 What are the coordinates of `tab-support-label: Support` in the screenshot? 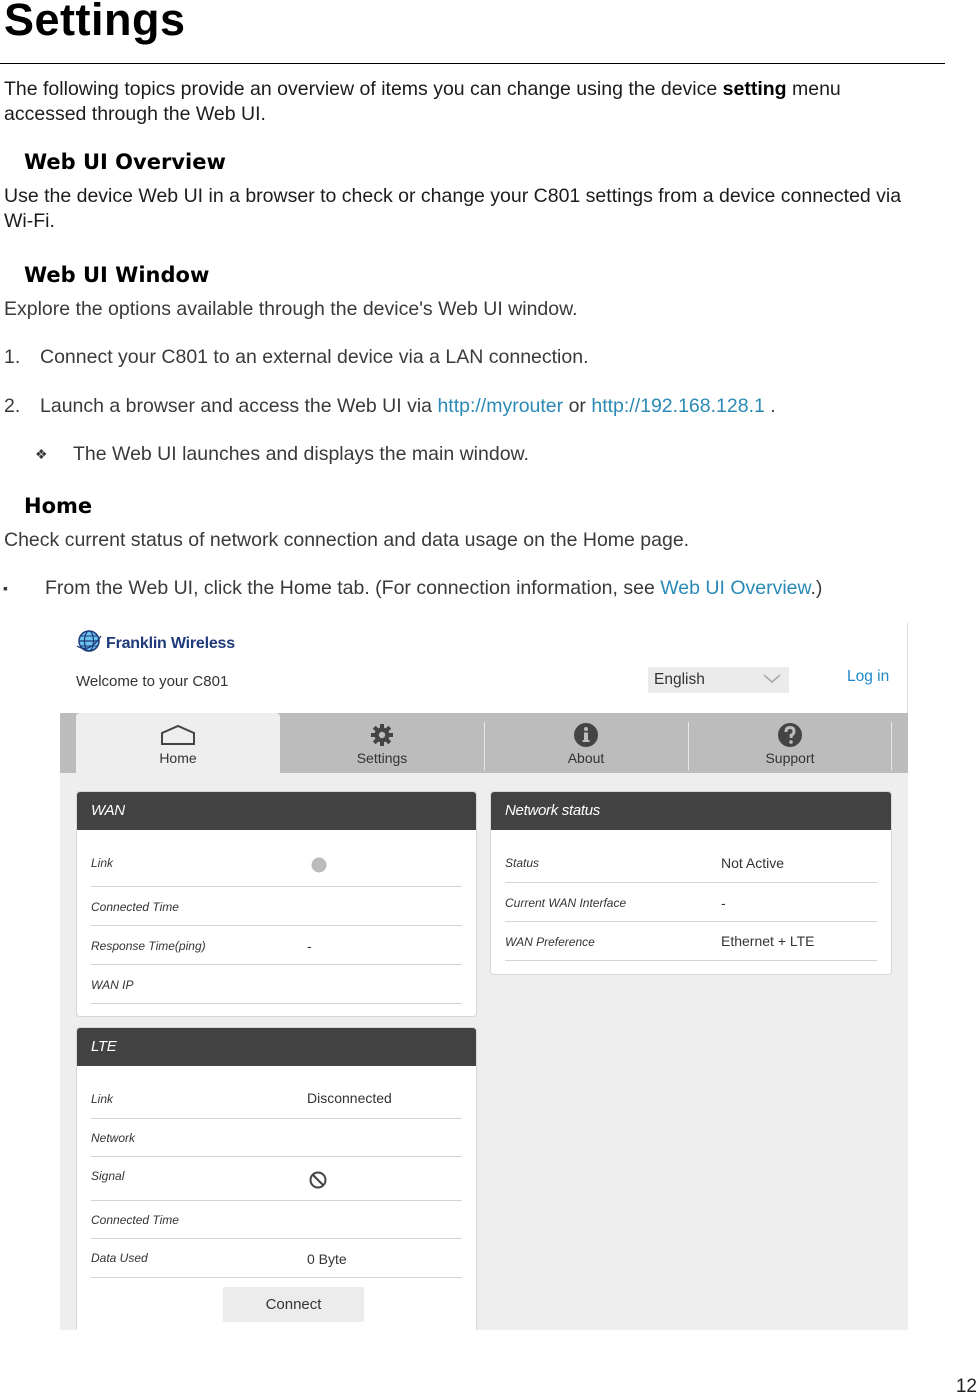 It's located at (790, 758).